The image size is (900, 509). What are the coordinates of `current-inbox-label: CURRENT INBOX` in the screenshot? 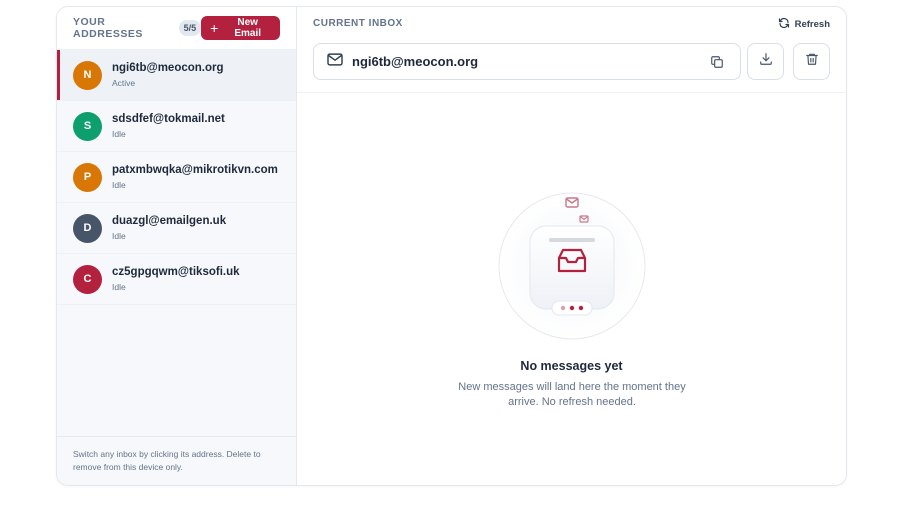 It's located at (358, 23).